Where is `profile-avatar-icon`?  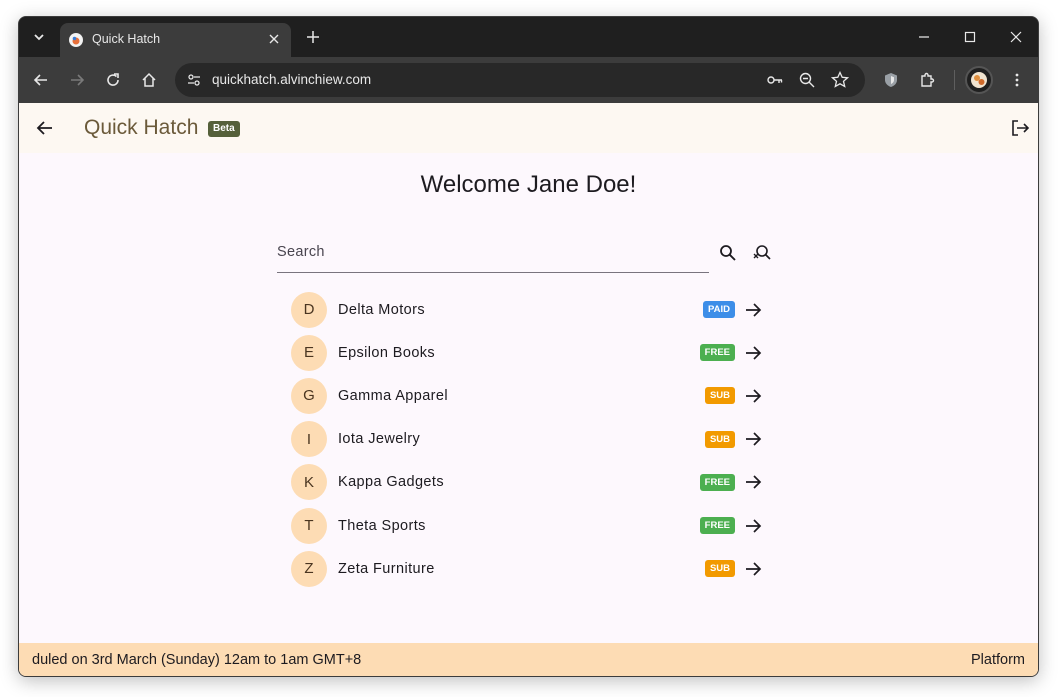
profile-avatar-icon is located at coordinates (979, 80).